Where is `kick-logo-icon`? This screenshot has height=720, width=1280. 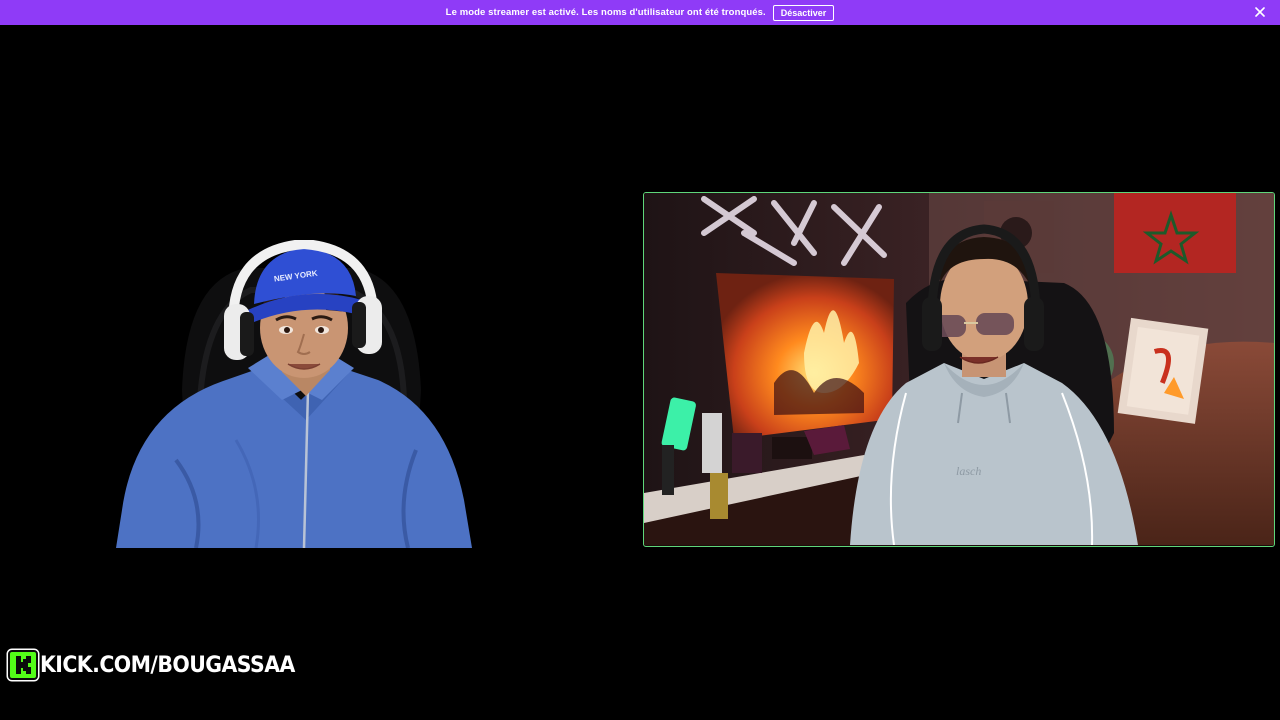 kick-logo-icon is located at coordinates (23, 665).